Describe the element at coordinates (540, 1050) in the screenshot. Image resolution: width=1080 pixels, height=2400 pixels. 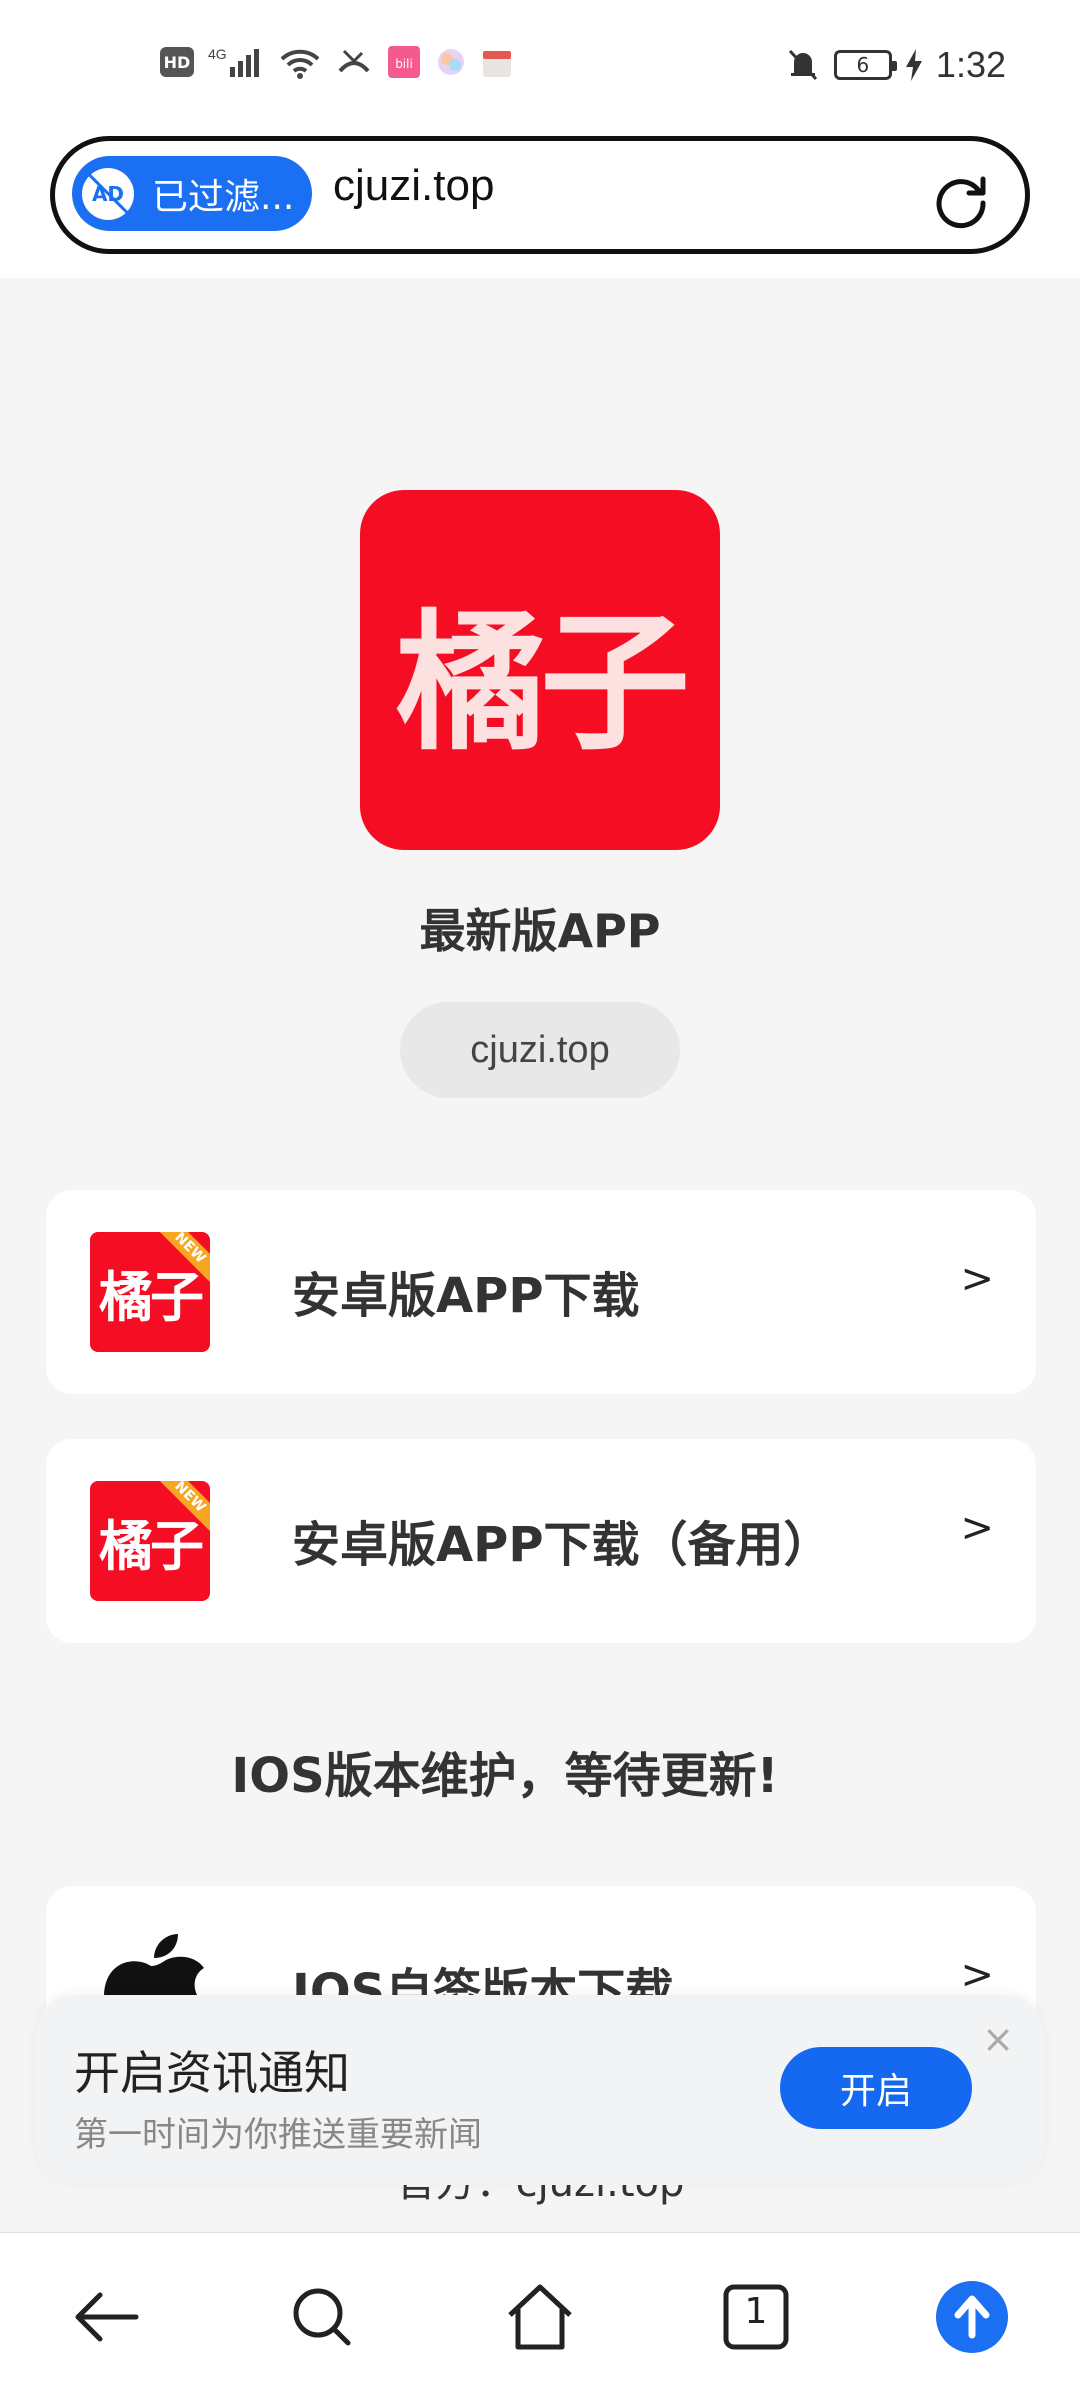
I see `domain-badge: cjuzi.top` at that location.